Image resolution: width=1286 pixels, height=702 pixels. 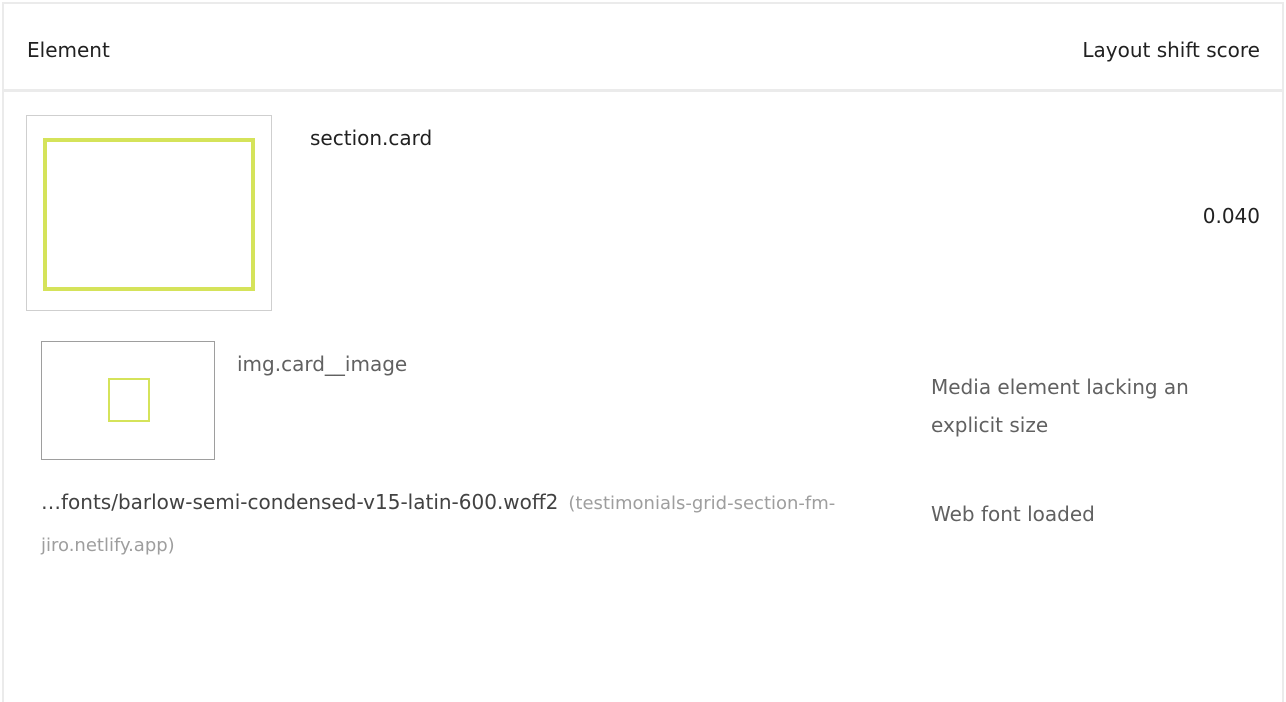 I want to click on column-header-element: Element, so click(x=68, y=50).